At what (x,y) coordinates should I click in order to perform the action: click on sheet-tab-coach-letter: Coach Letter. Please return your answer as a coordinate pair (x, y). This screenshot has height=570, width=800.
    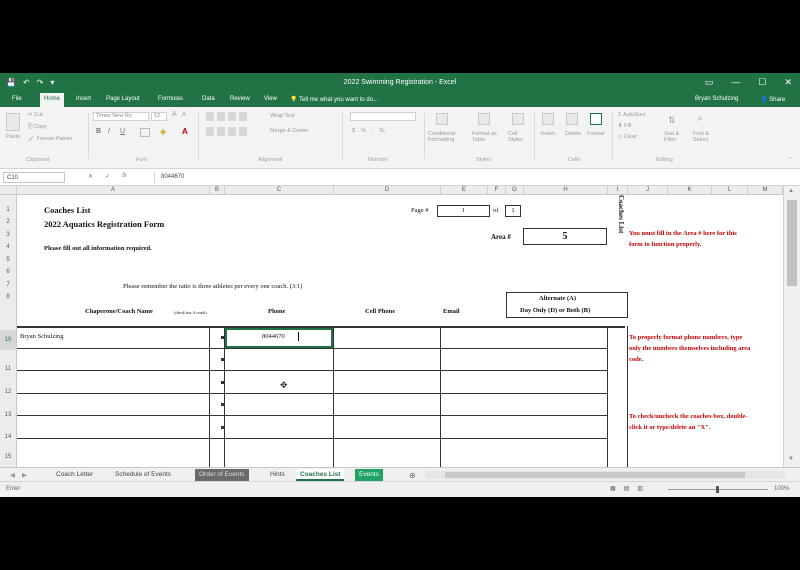
    Looking at the image, I should click on (74, 475).